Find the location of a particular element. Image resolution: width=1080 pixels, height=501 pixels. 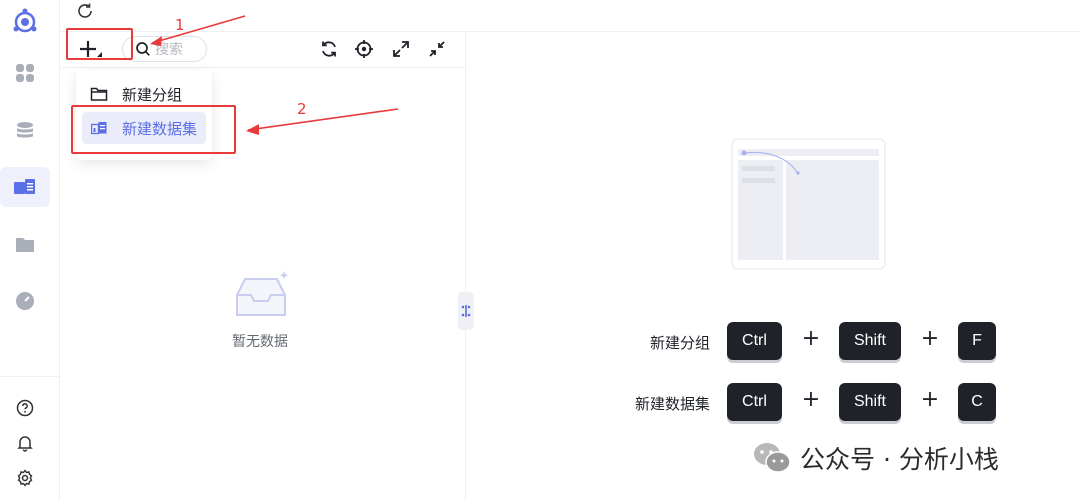

annotation-label-2: 2 is located at coordinates (302, 109).